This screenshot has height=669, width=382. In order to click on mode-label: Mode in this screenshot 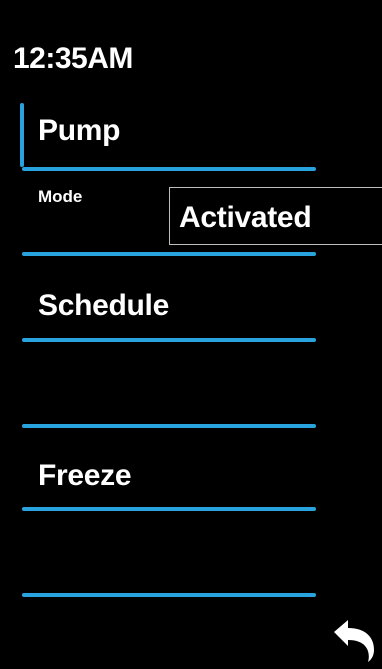, I will do `click(60, 196)`.